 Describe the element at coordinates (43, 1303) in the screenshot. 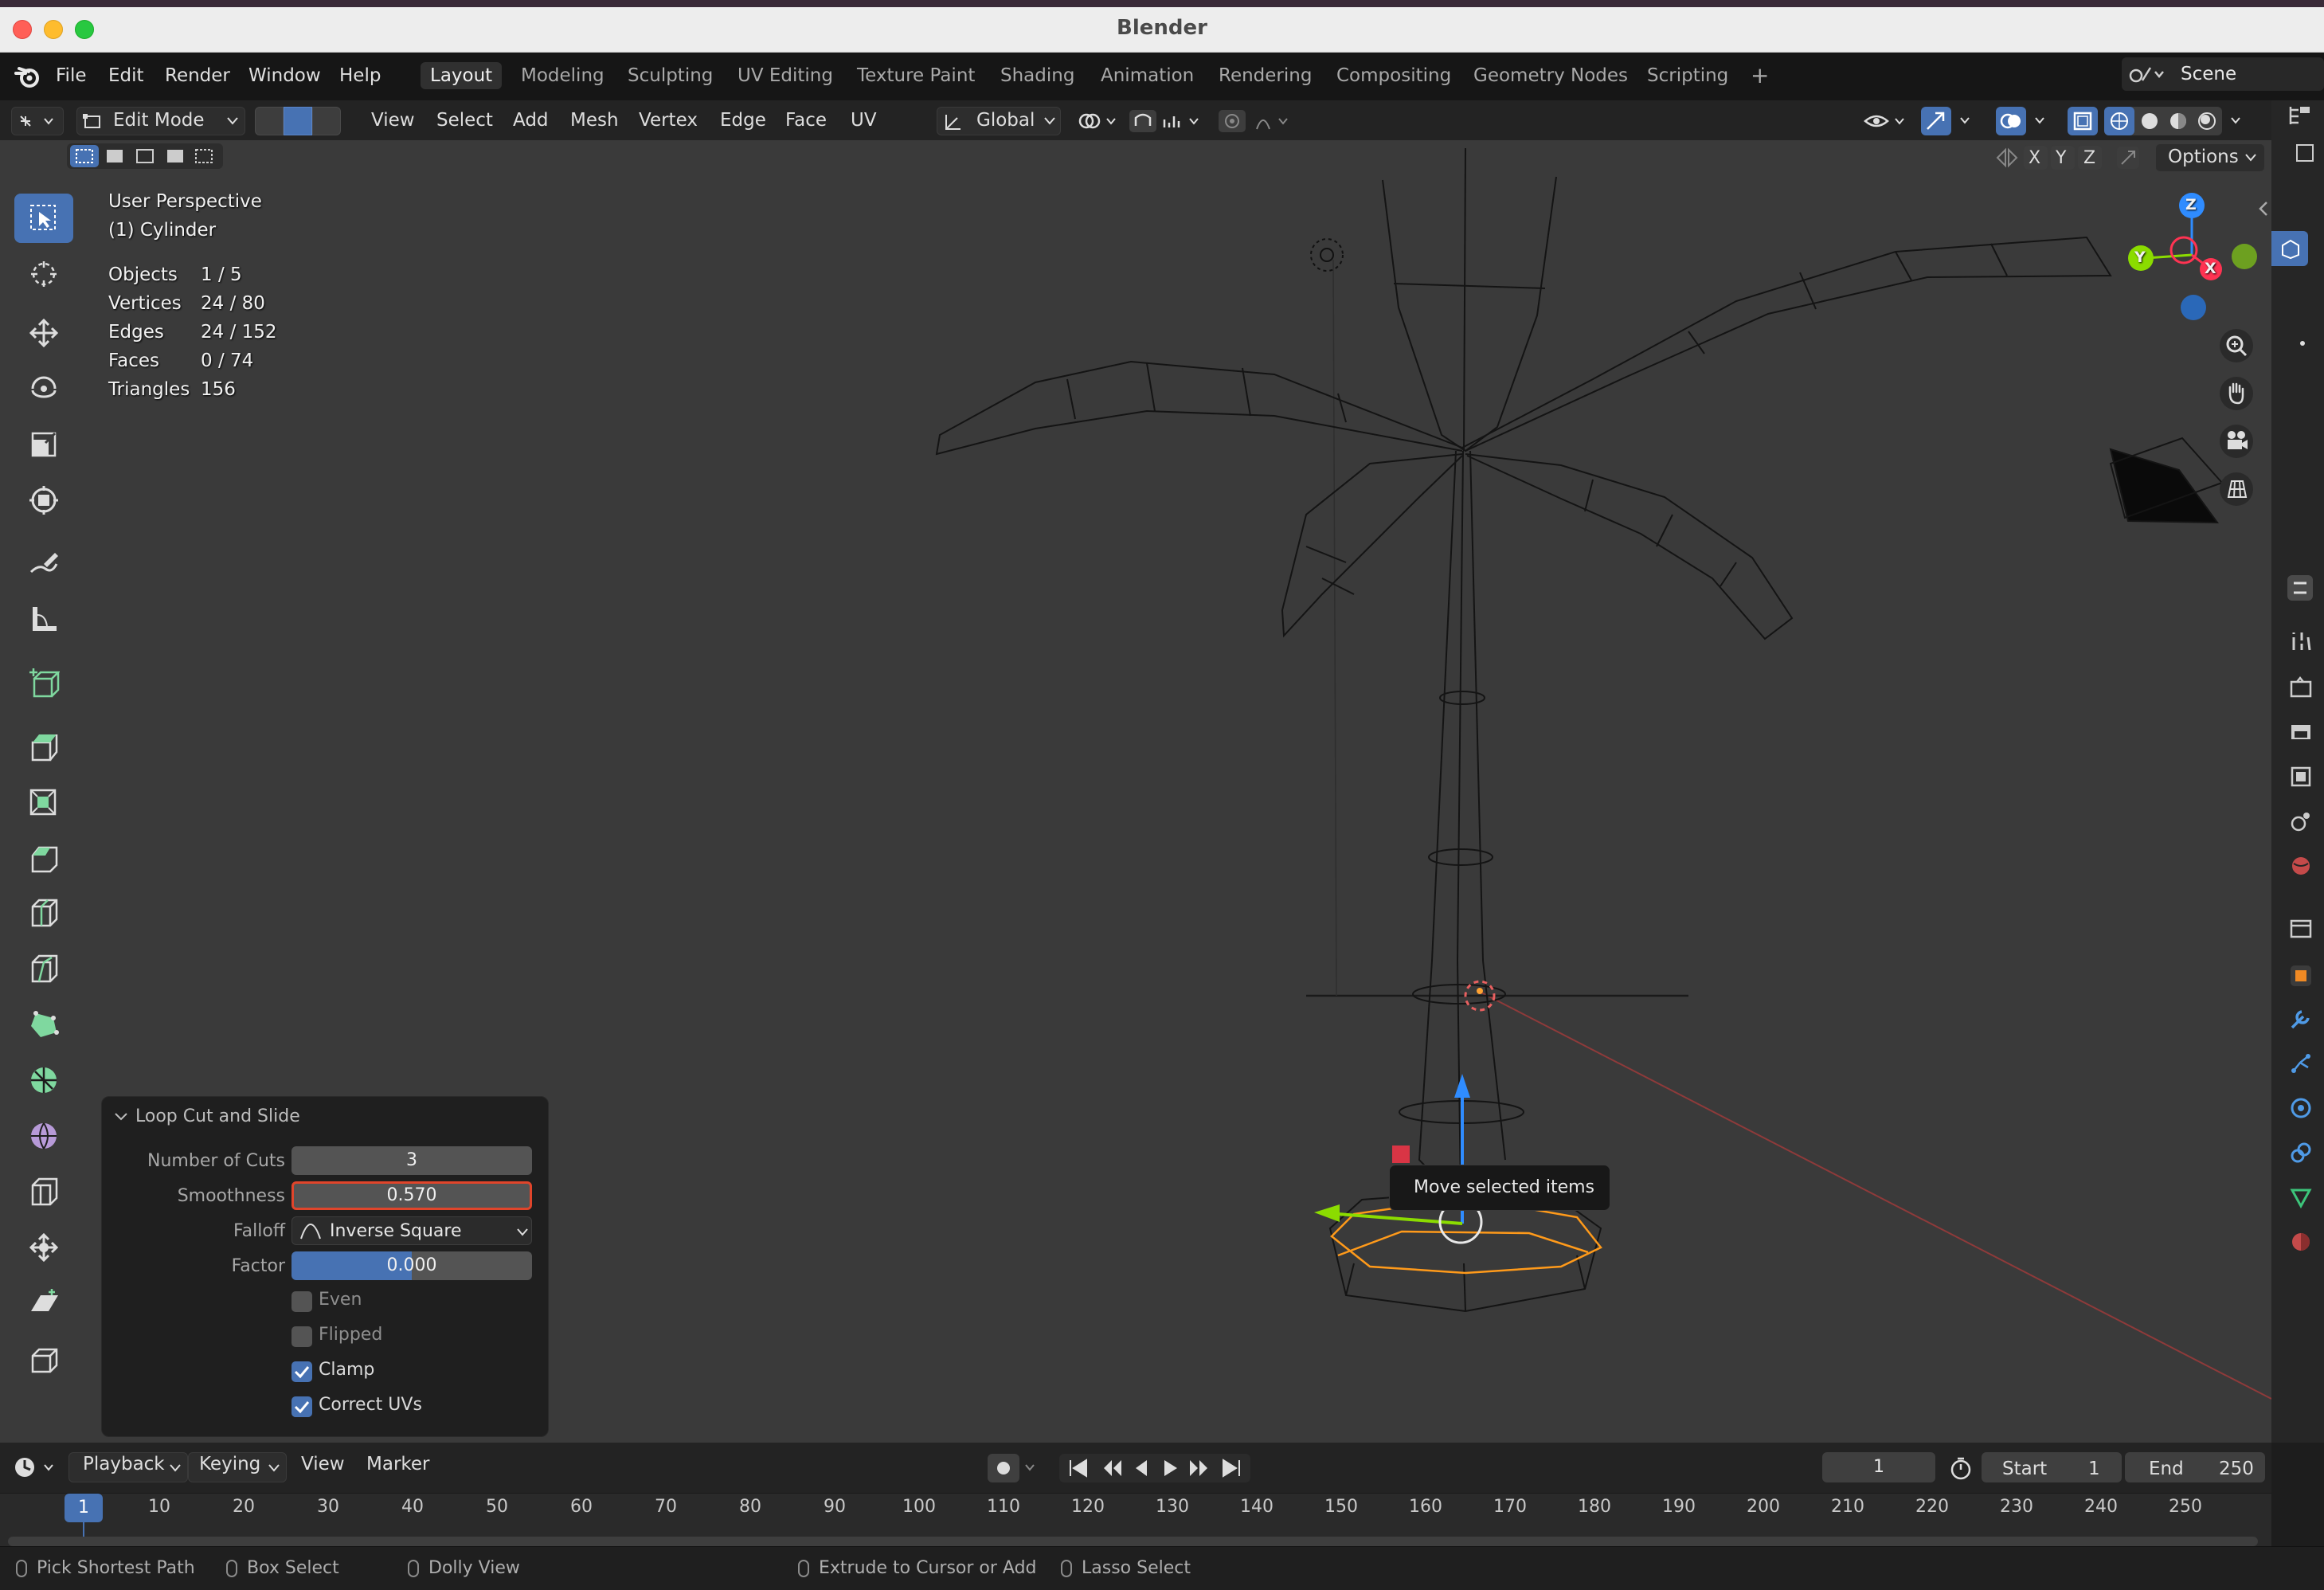

I see `shear-tool` at that location.